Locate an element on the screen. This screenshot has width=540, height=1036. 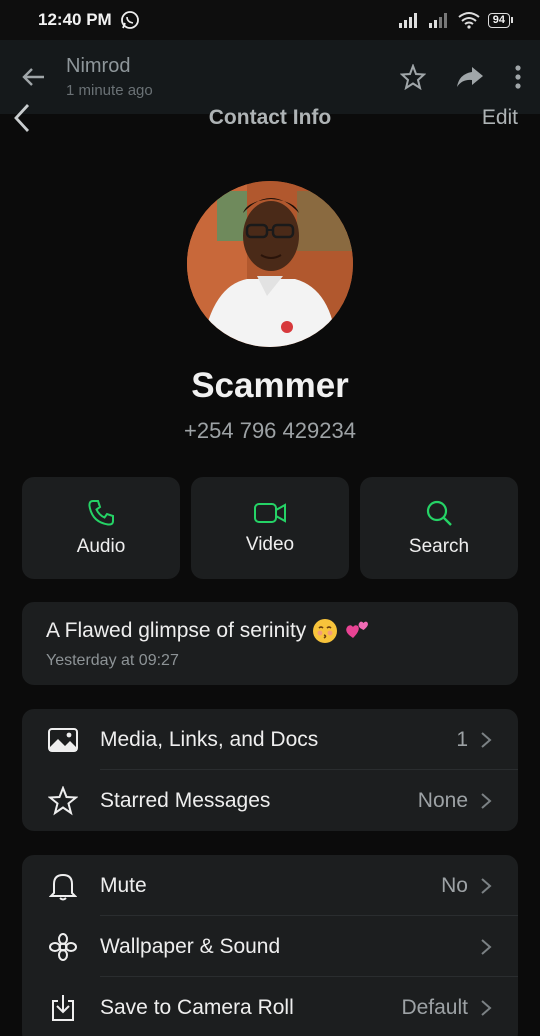
two-hearts-icon is located at coordinates (357, 629).